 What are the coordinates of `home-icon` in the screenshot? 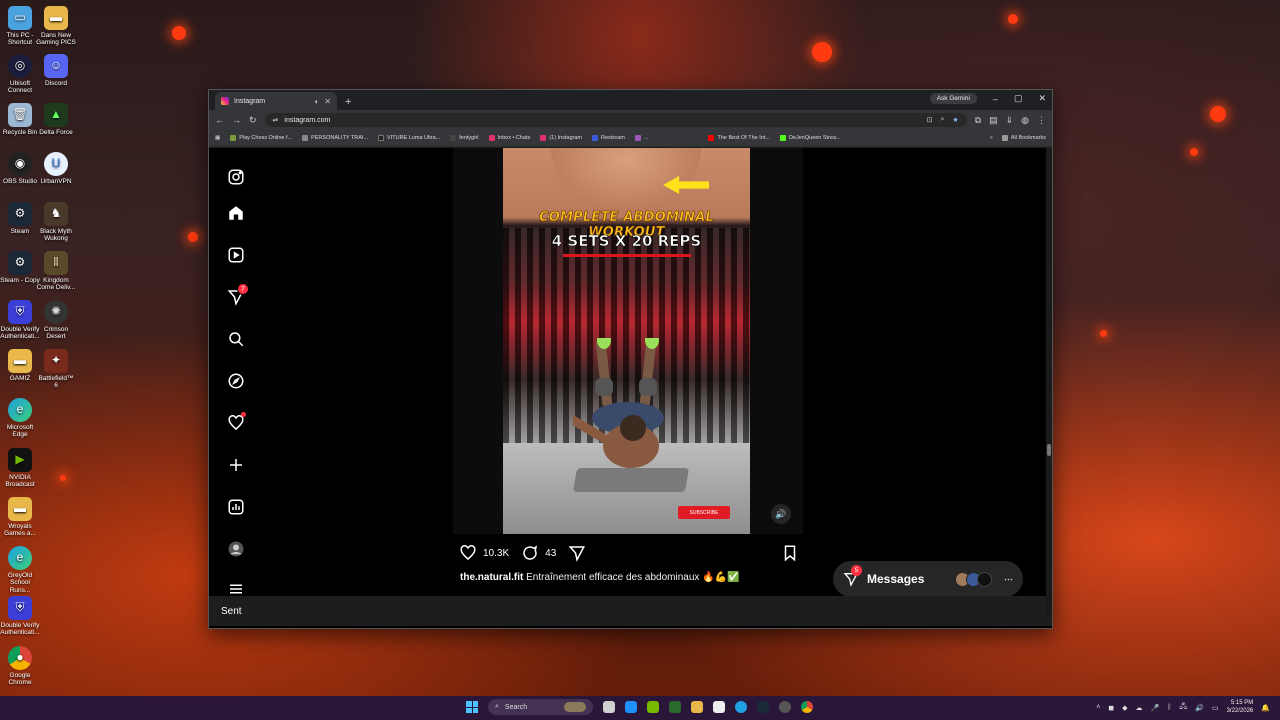 It's located at (236, 213).